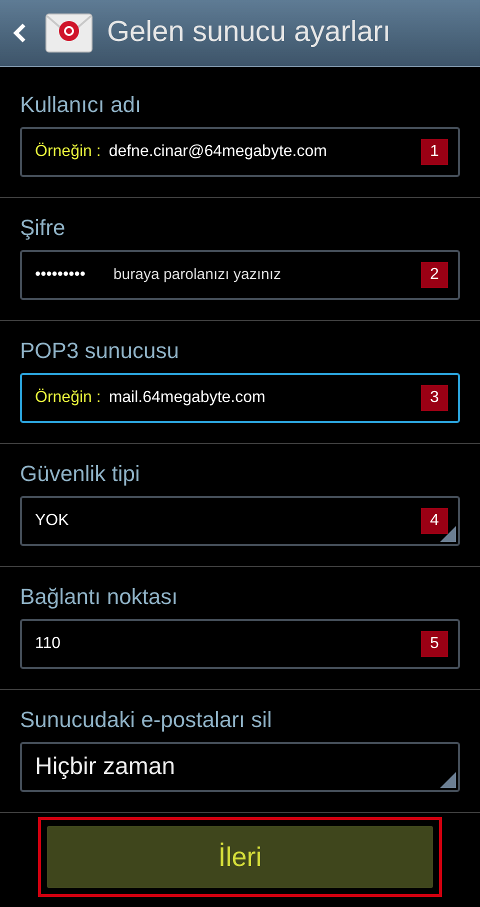 The width and height of the screenshot is (480, 907). What do you see at coordinates (69, 33) in the screenshot?
I see `email-app-icon` at bounding box center [69, 33].